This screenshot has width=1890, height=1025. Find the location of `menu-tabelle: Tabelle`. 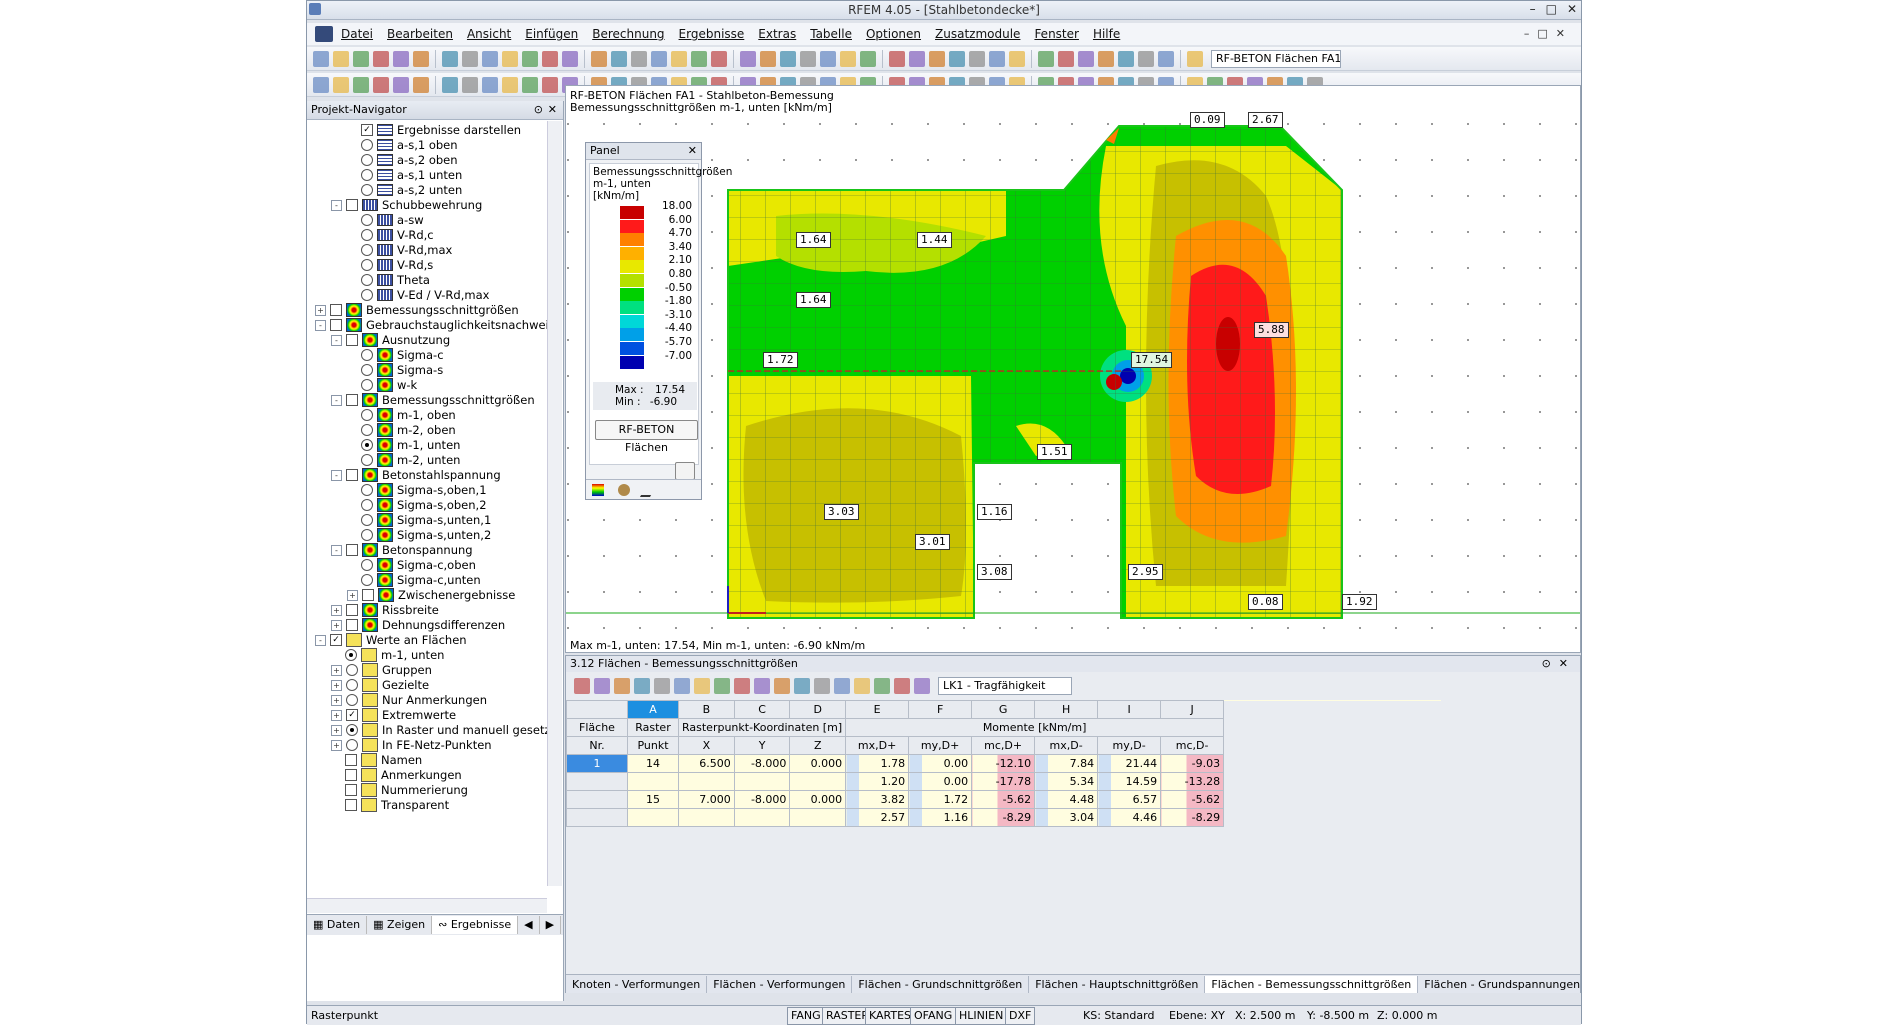

menu-tabelle: Tabelle is located at coordinates (831, 34).